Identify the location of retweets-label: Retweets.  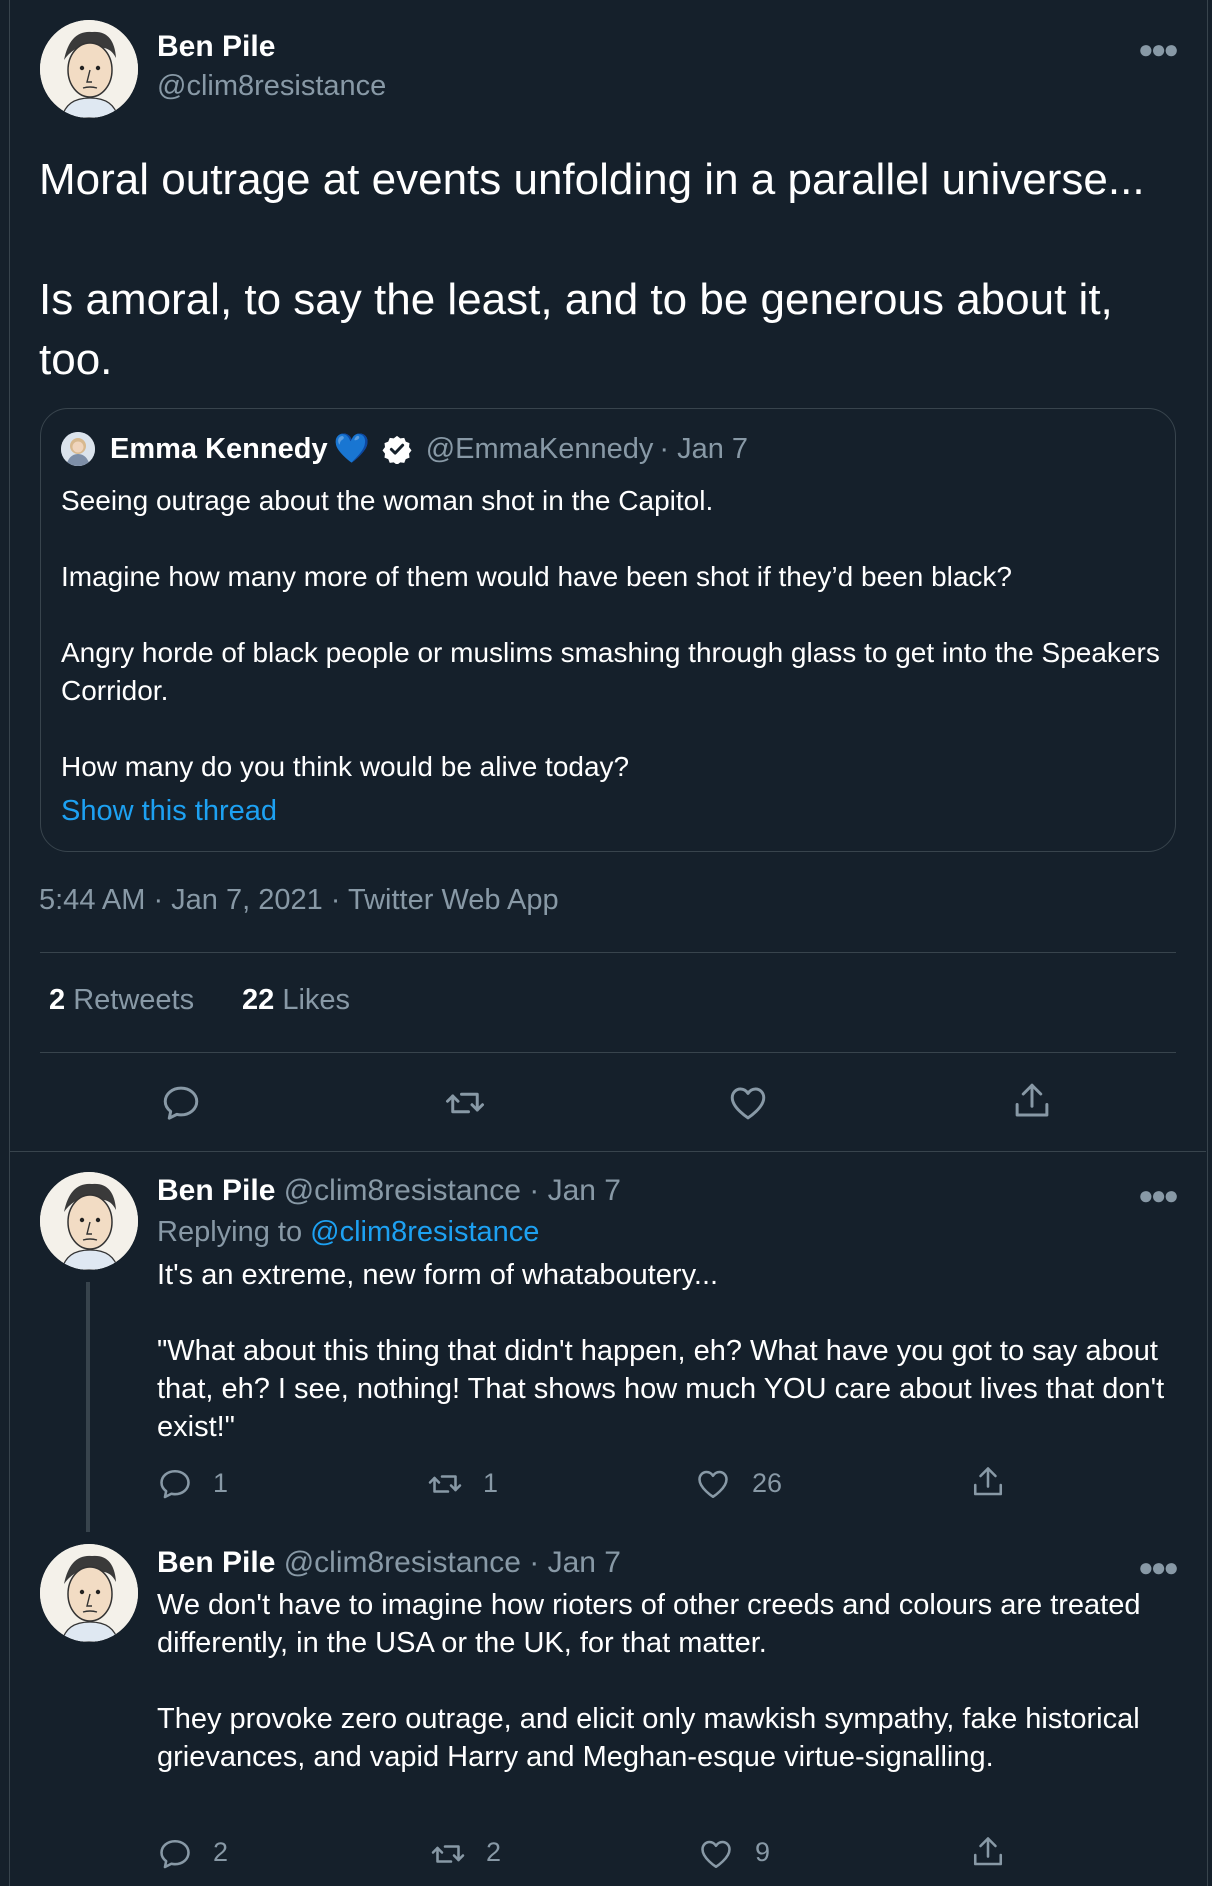
(134, 1000).